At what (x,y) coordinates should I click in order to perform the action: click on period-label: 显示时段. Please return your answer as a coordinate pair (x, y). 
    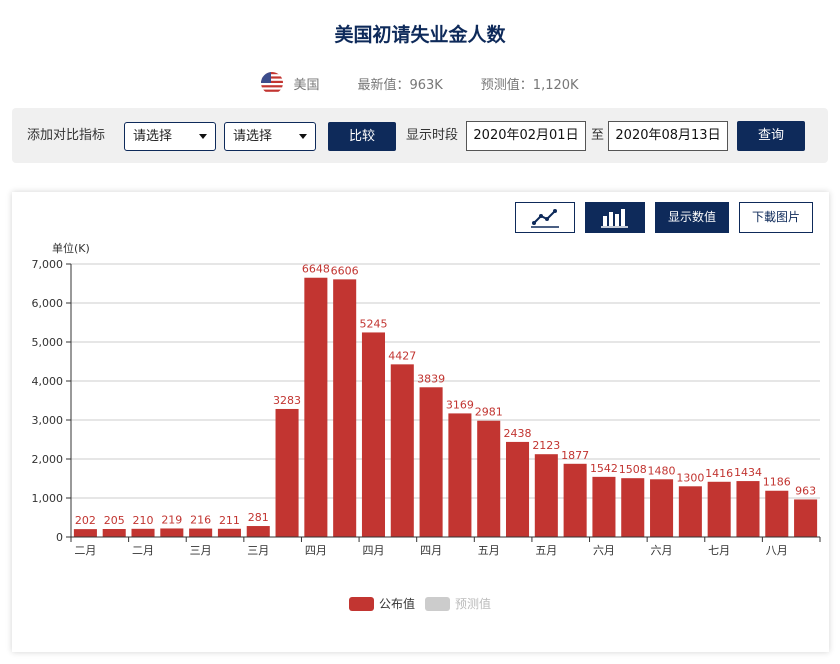
    Looking at the image, I should click on (432, 135).